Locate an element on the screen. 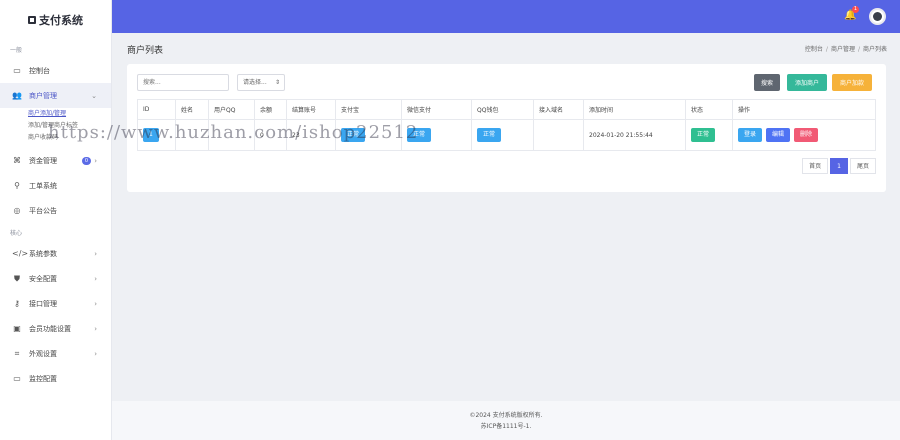  section-label-general: 一般 is located at coordinates (16, 50).